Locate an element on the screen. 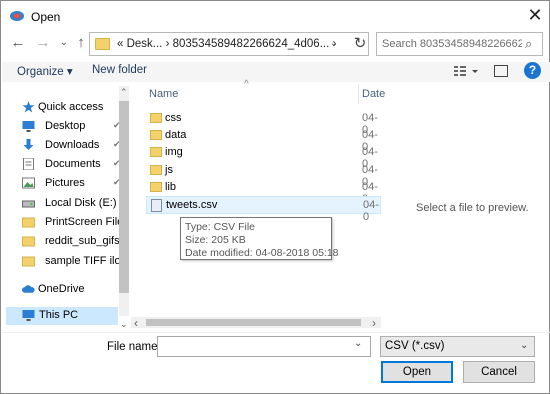  nav-item-documents: Documents ✔ is located at coordinates (68, 165).